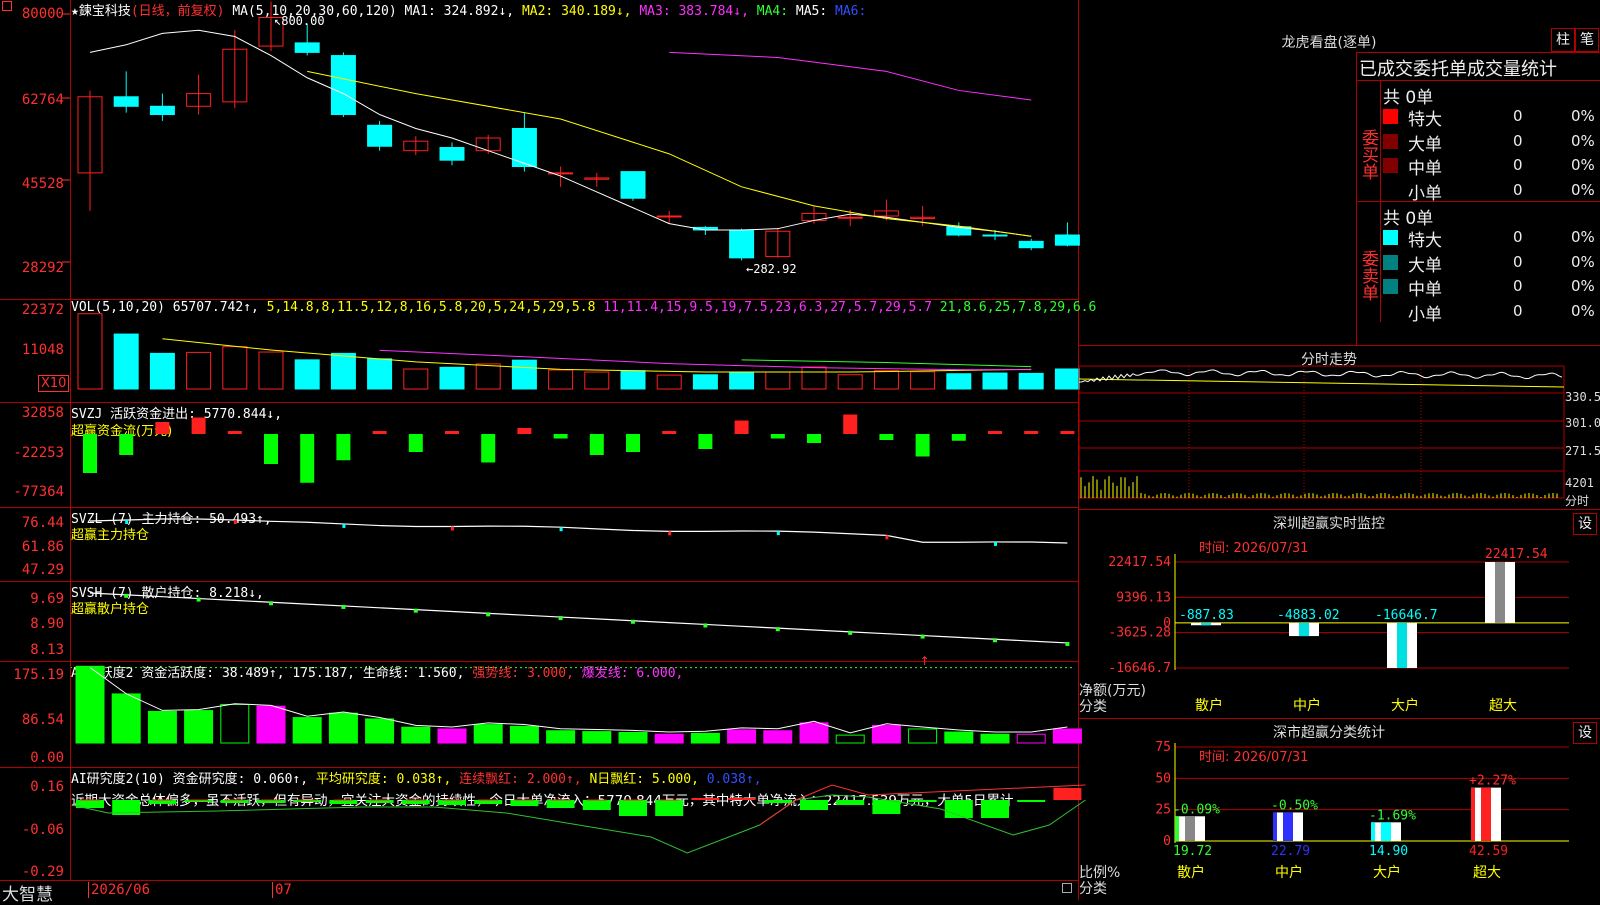  What do you see at coordinates (850, 76) in the screenshot?
I see `ma3-line` at bounding box center [850, 76].